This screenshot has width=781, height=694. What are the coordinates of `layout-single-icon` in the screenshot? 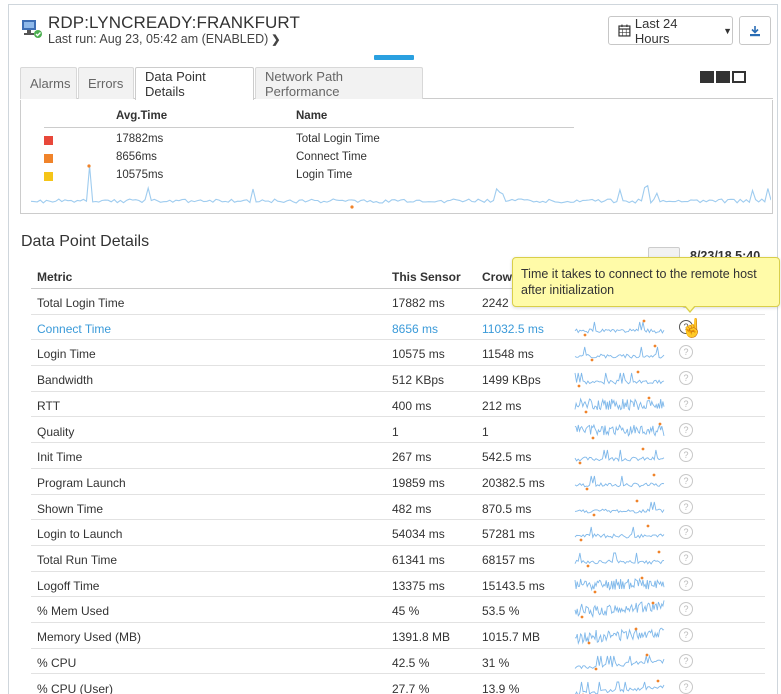 It's located at (739, 77).